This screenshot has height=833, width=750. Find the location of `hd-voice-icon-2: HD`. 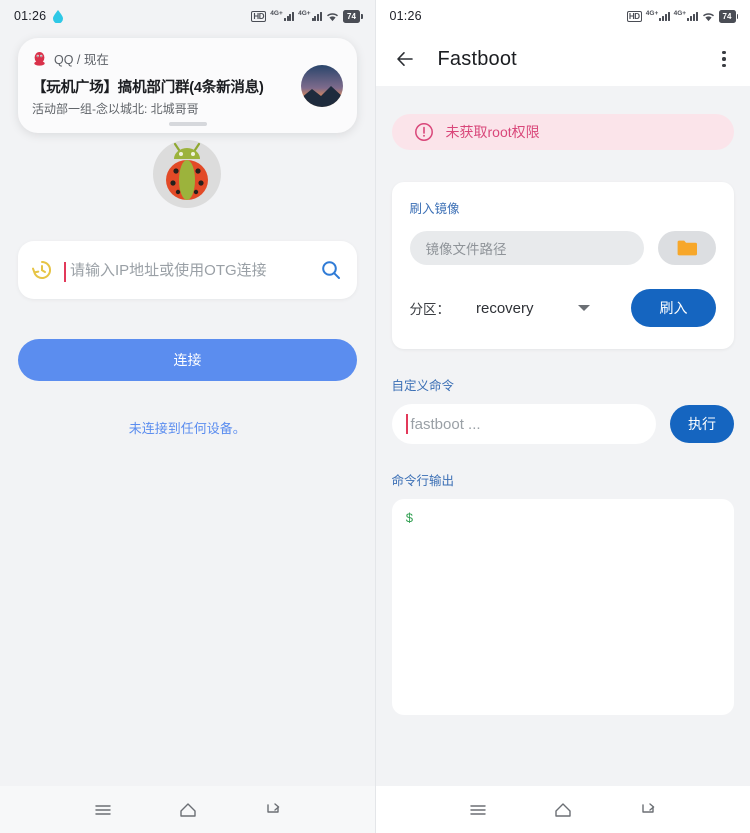

hd-voice-icon-2: HD is located at coordinates (634, 16).